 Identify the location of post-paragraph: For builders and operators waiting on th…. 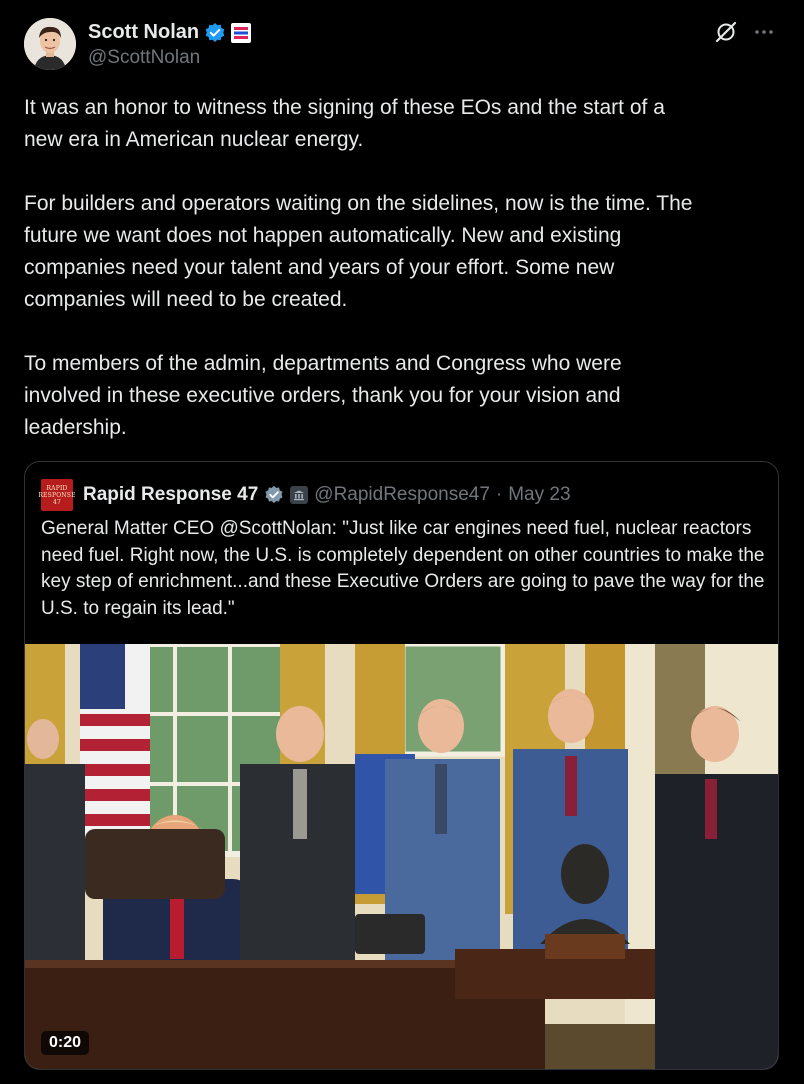
(358, 251).